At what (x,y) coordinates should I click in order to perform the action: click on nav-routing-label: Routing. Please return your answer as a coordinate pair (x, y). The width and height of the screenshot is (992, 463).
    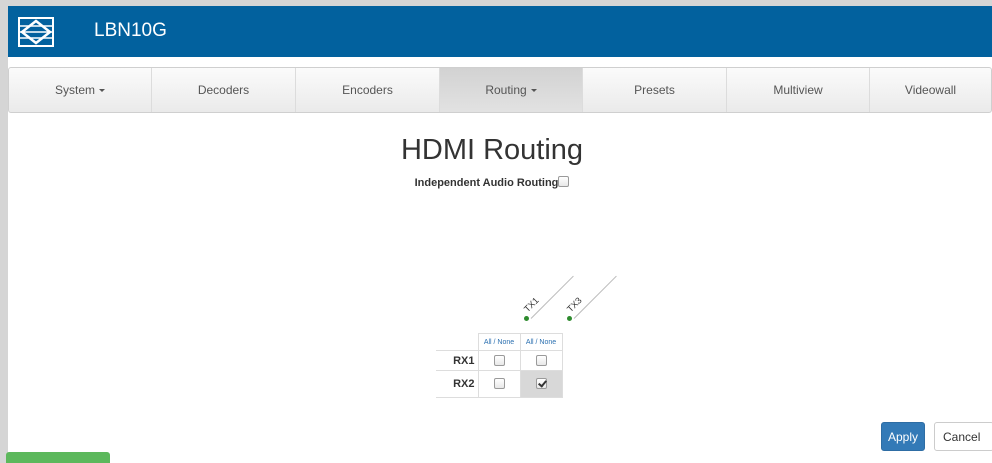
    Looking at the image, I should click on (506, 90).